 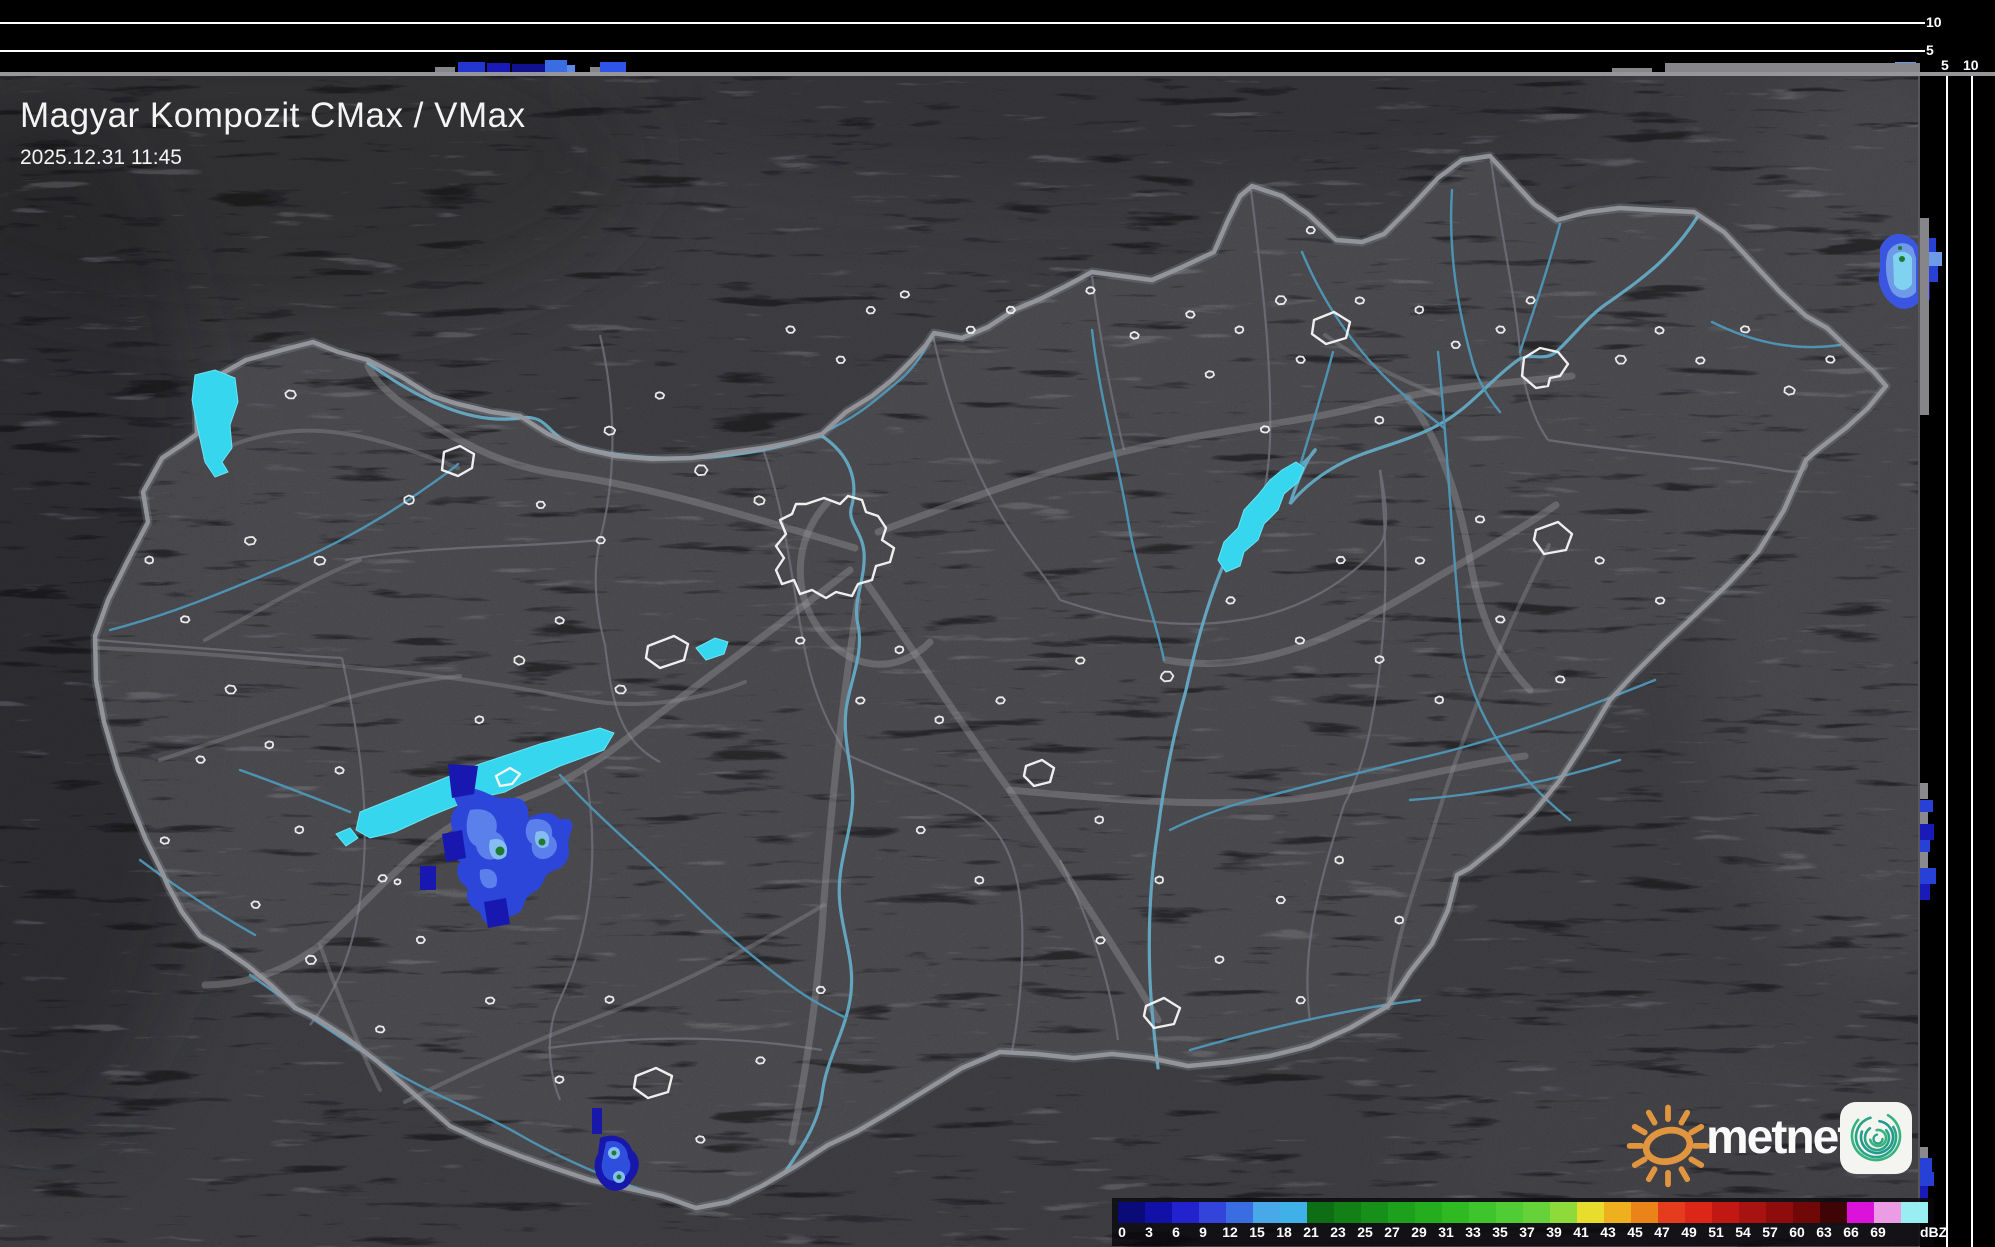 I want to click on timestamp: 2025.12.31 11:45, so click(x=101, y=157).